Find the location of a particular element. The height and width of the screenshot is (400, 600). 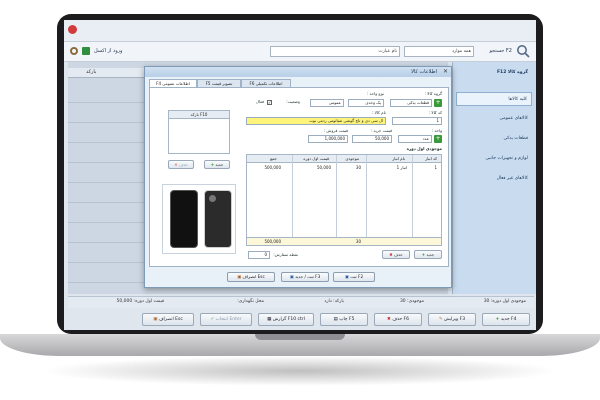

row-total: 500,000 is located at coordinates (272, 168).